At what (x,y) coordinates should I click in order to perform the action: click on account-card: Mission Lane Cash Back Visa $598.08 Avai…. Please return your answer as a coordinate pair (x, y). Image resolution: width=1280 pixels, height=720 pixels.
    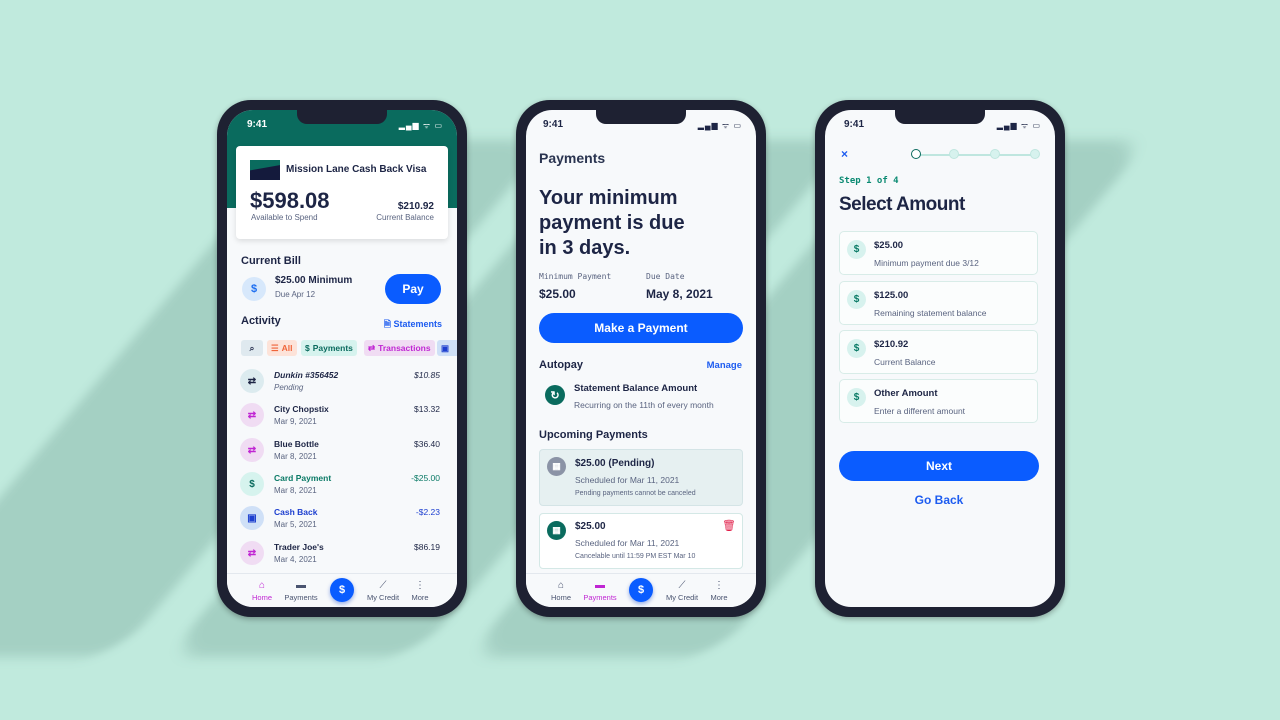
    Looking at the image, I should click on (342, 192).